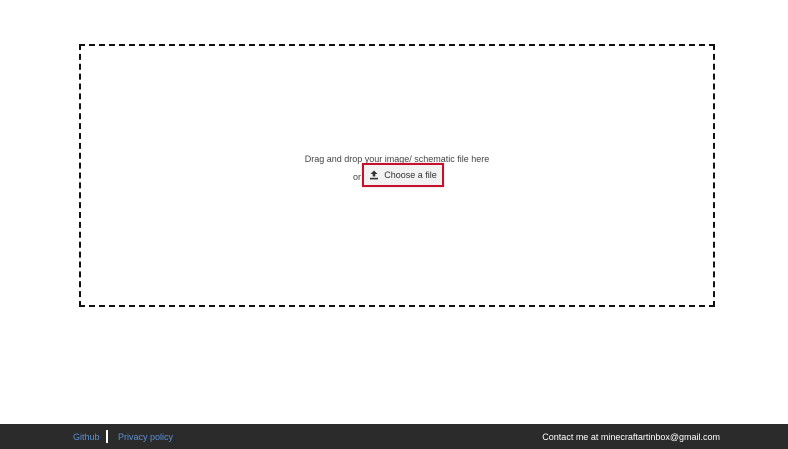 This screenshot has width=788, height=449. What do you see at coordinates (357, 177) in the screenshot?
I see `or-label: or` at bounding box center [357, 177].